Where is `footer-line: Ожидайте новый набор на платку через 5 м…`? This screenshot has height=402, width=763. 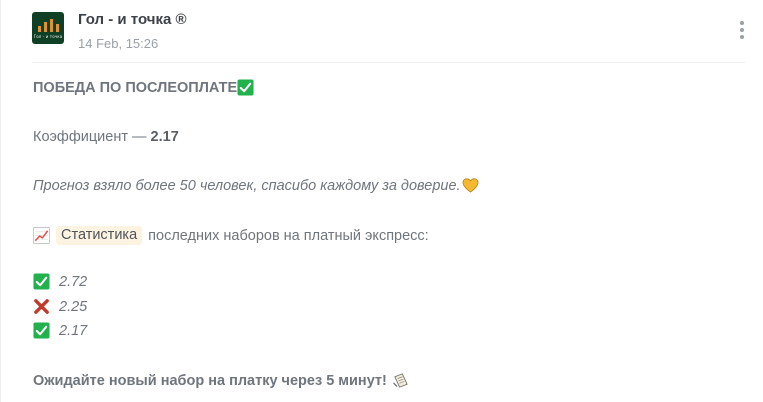
footer-line: Ожидайте новый набор на платку через 5 м… is located at coordinates (221, 380).